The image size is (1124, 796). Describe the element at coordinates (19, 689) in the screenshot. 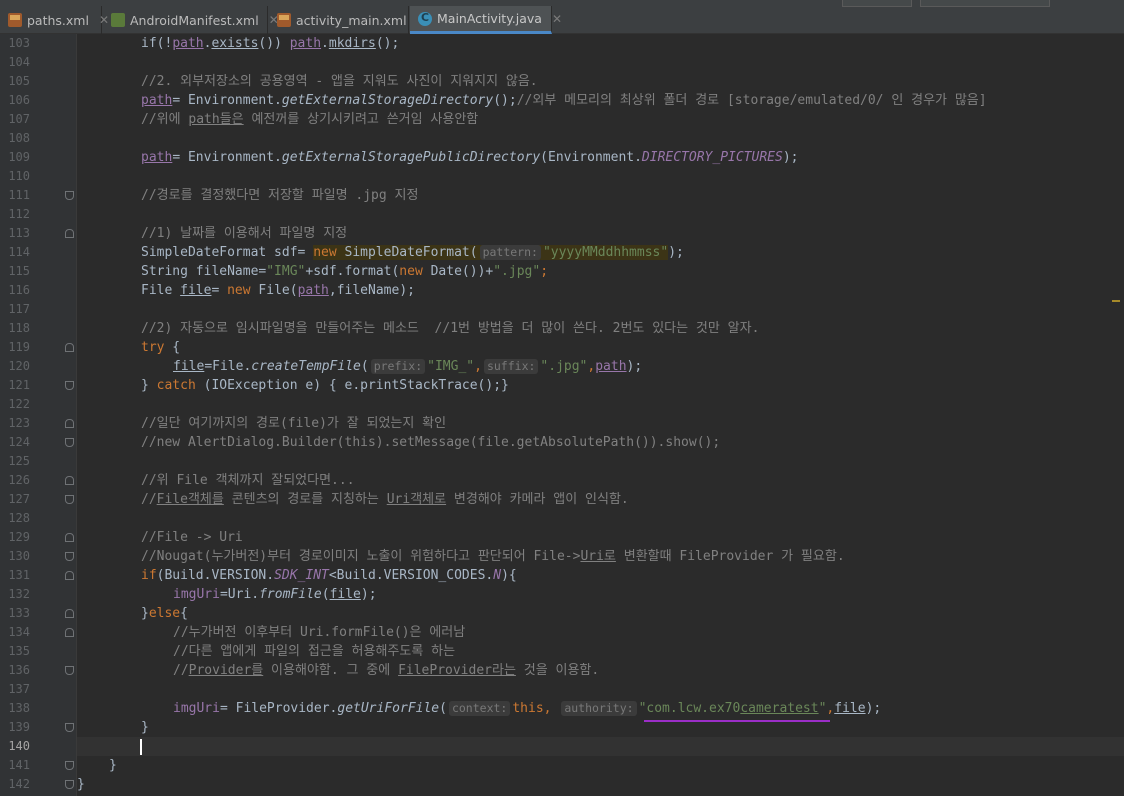

I see `line-number: 137` at that location.